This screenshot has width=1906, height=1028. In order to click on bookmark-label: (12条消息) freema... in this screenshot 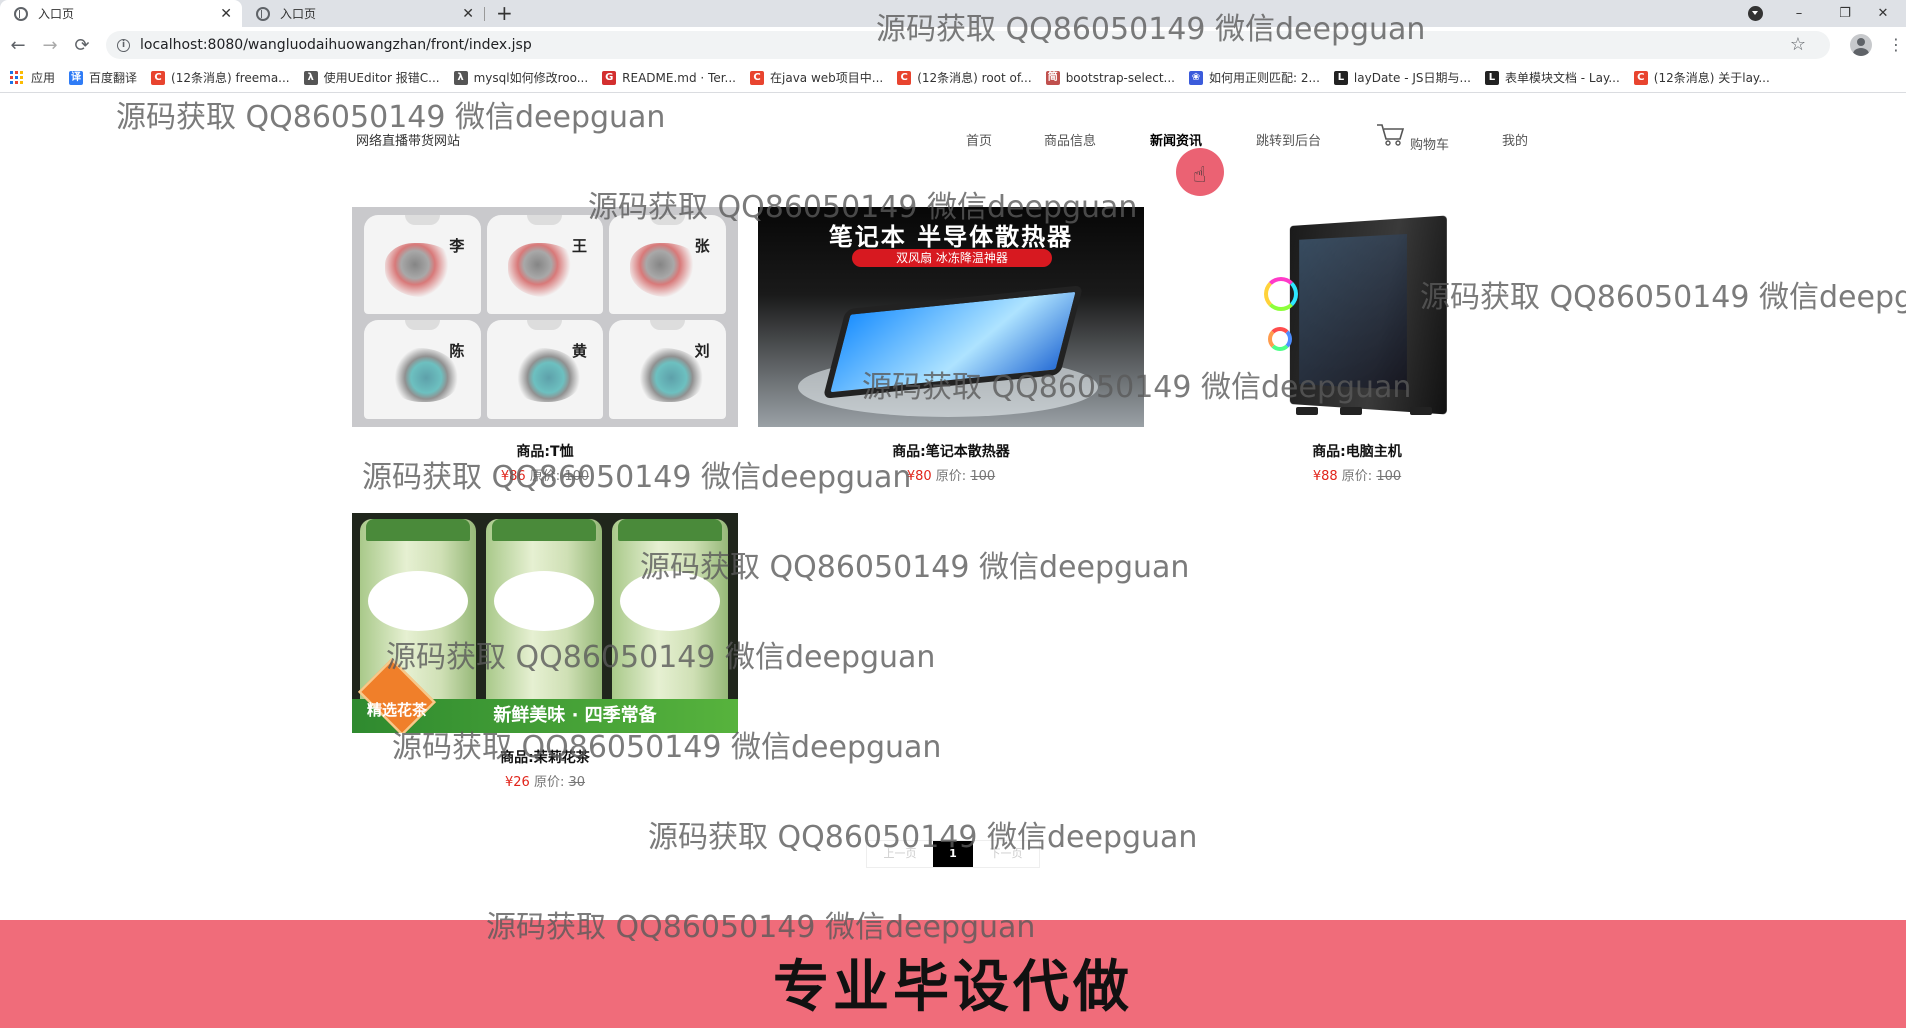, I will do `click(230, 78)`.